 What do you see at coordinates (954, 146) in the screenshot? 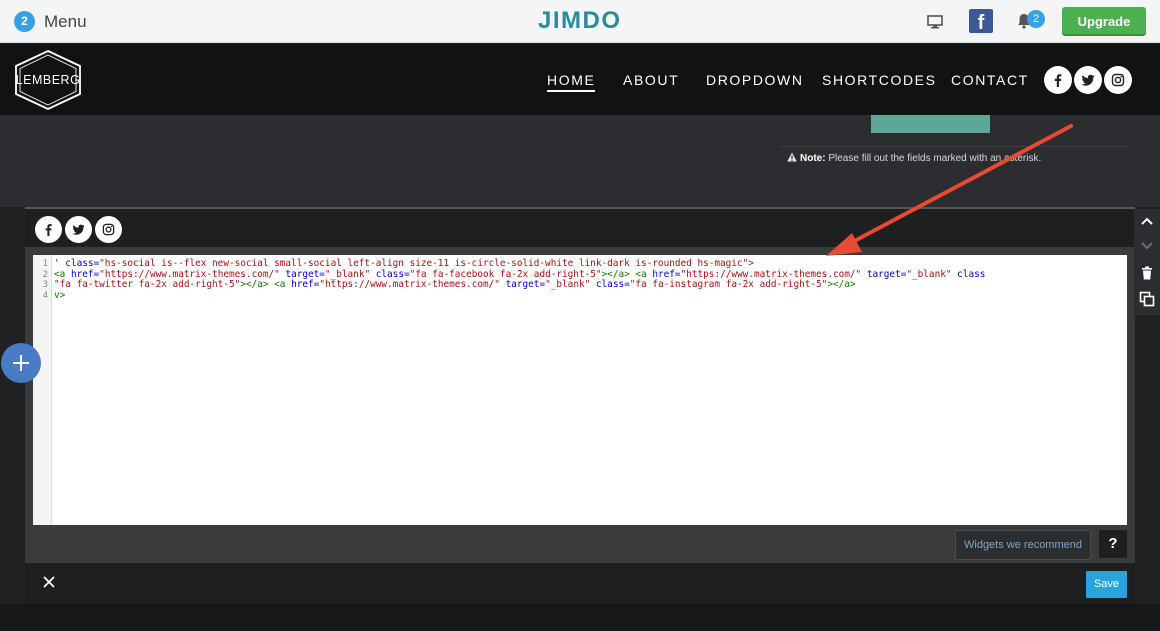
I see `form-divider` at bounding box center [954, 146].